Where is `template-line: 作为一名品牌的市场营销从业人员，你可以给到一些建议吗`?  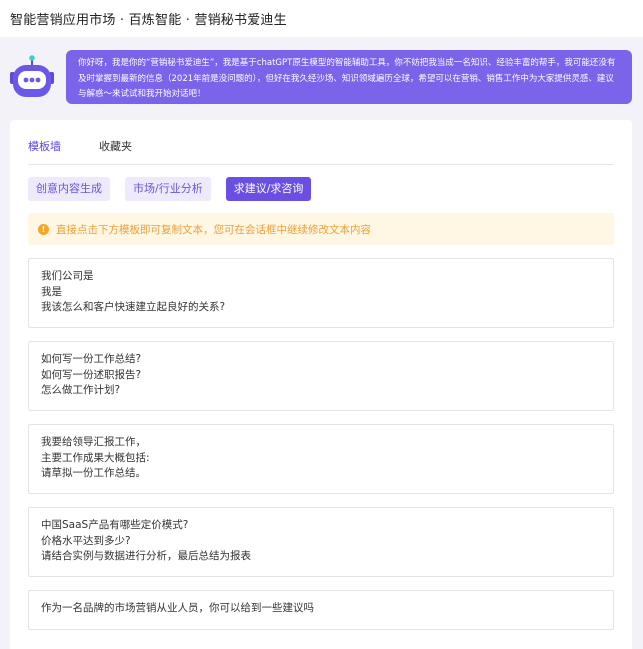
template-line: 作为一名品牌的市场营销从业人员，你可以给到一些建议吗 is located at coordinates (177, 608).